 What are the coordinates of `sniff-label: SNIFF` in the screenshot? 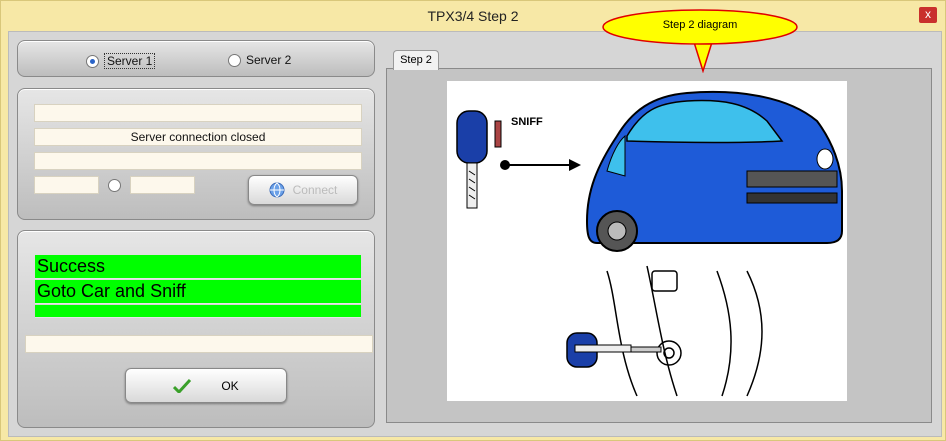 It's located at (527, 122).